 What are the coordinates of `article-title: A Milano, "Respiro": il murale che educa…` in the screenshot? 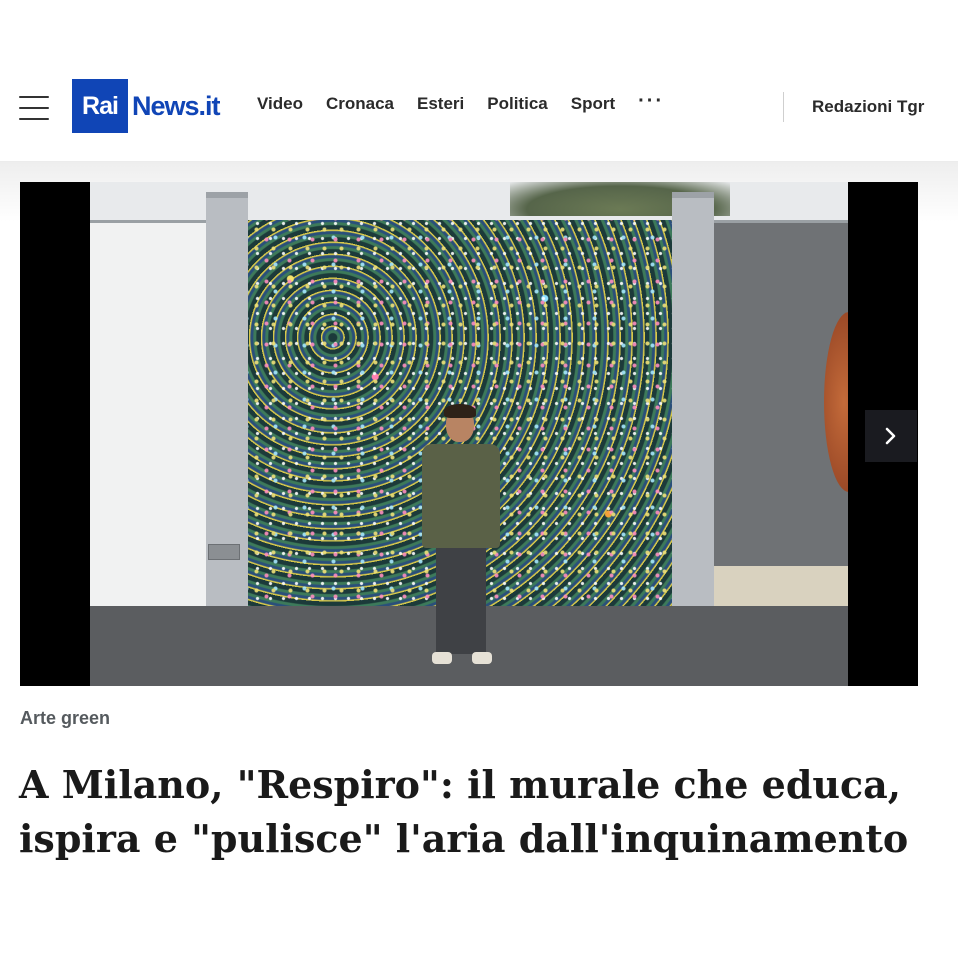 It's located at (464, 811).